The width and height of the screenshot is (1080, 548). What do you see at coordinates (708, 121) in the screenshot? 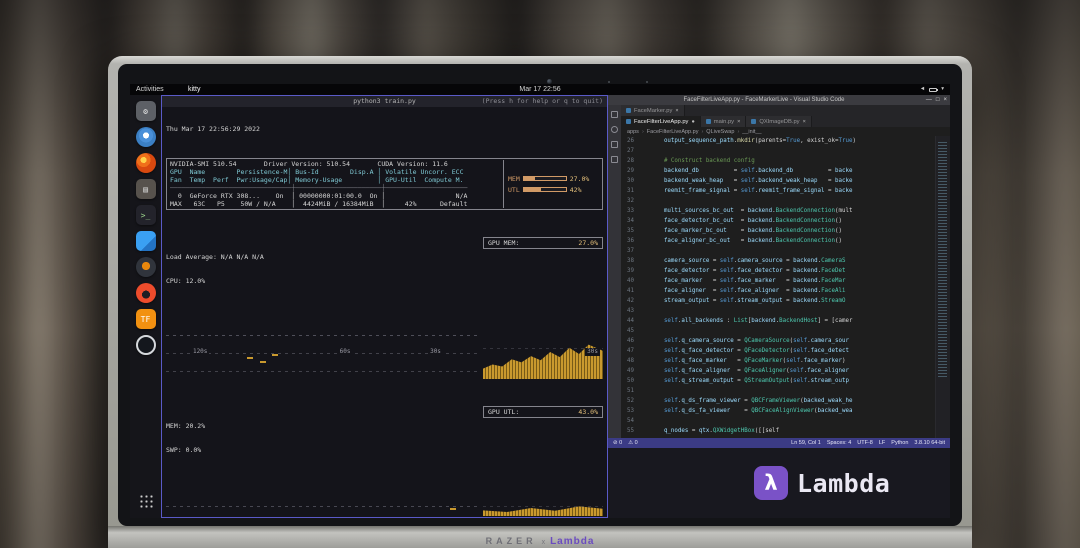
I see `python-file-icon` at bounding box center [708, 121].